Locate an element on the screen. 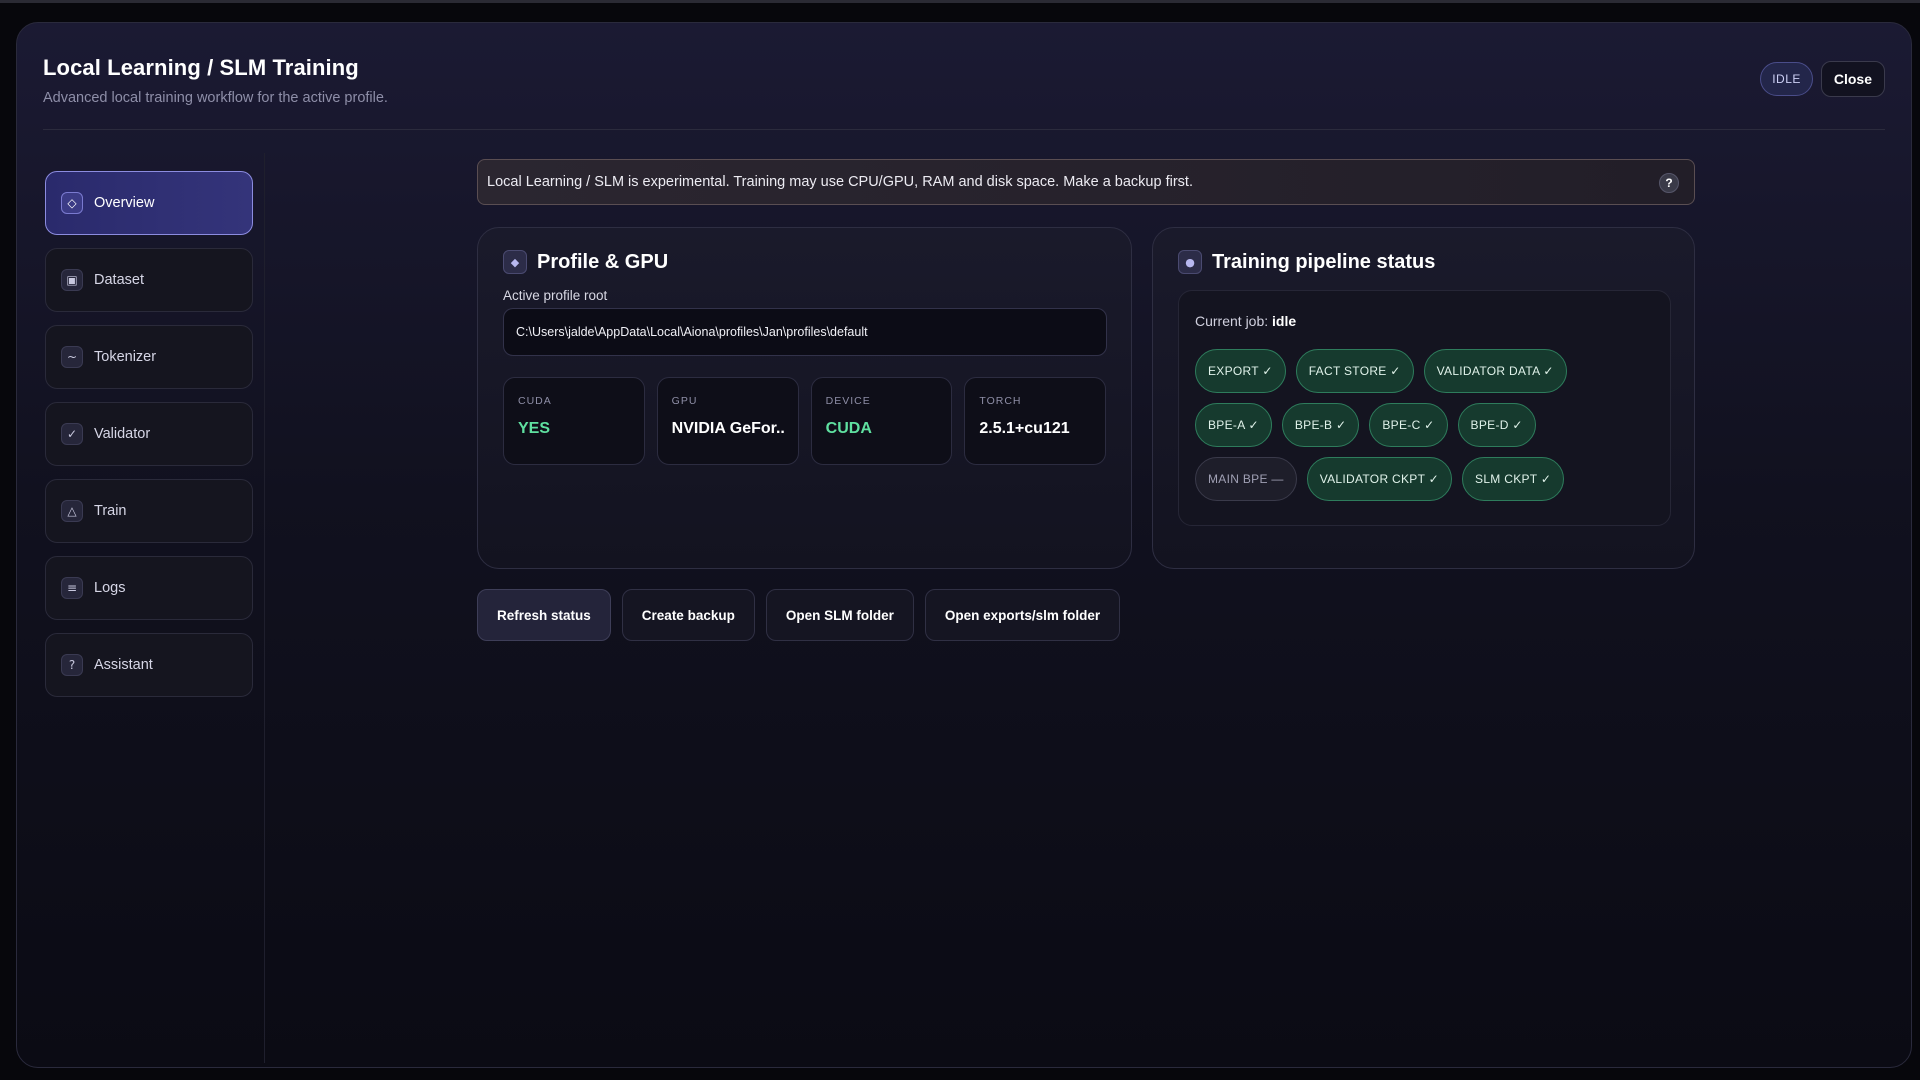 Image resolution: width=1920 pixels, height=1080 pixels. status-badge: IDLE is located at coordinates (1786, 79).